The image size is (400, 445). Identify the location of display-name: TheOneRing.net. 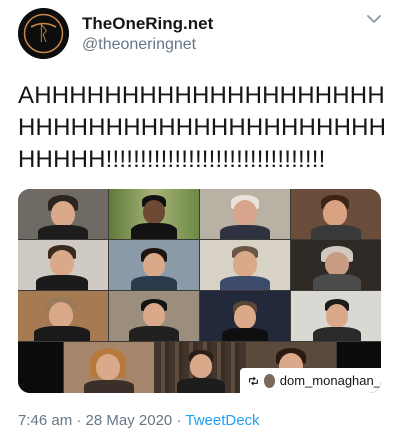
(147, 24).